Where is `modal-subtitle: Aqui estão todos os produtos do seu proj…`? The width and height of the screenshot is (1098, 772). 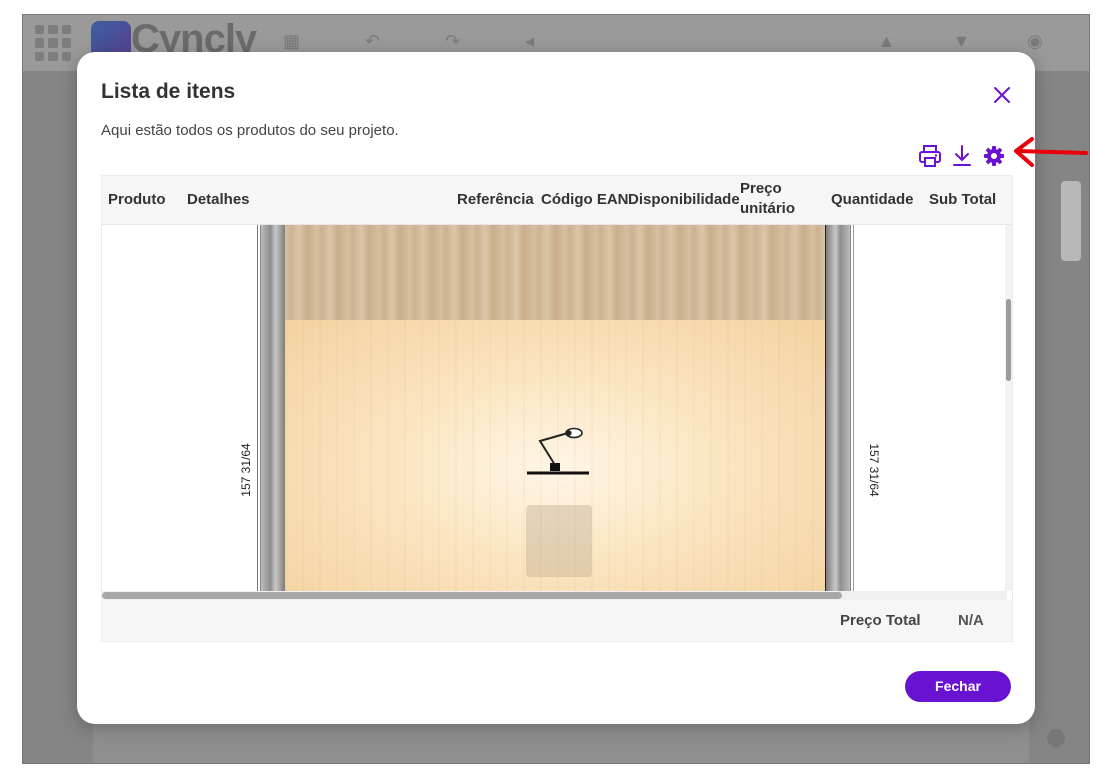
modal-subtitle: Aqui estão todos os produtos do seu proj… is located at coordinates (250, 130).